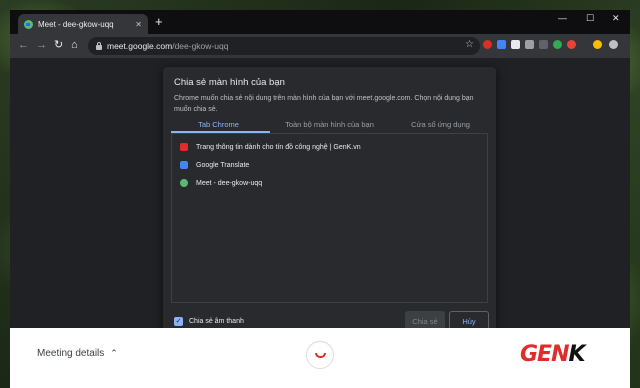 The width and height of the screenshot is (640, 388). Describe the element at coordinates (229, 82) in the screenshot. I see `dialog-title: Chia sẻ màn hình của bạn` at that location.